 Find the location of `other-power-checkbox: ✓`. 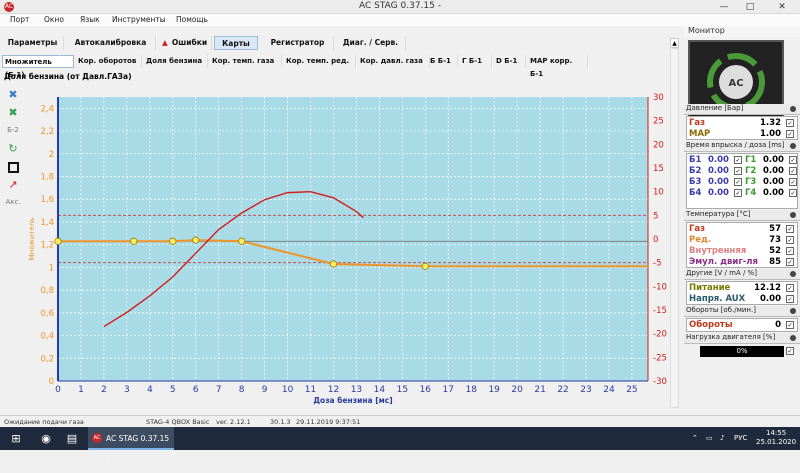

other-power-checkbox: ✓ is located at coordinates (790, 288).